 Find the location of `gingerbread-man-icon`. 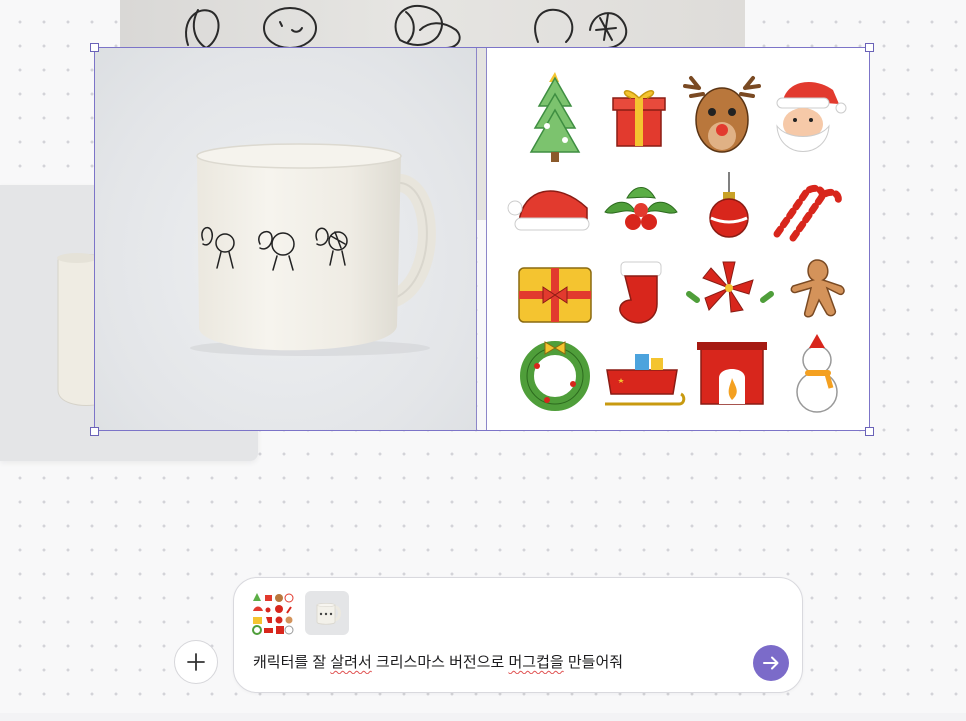

gingerbread-man-icon is located at coordinates (817, 288).